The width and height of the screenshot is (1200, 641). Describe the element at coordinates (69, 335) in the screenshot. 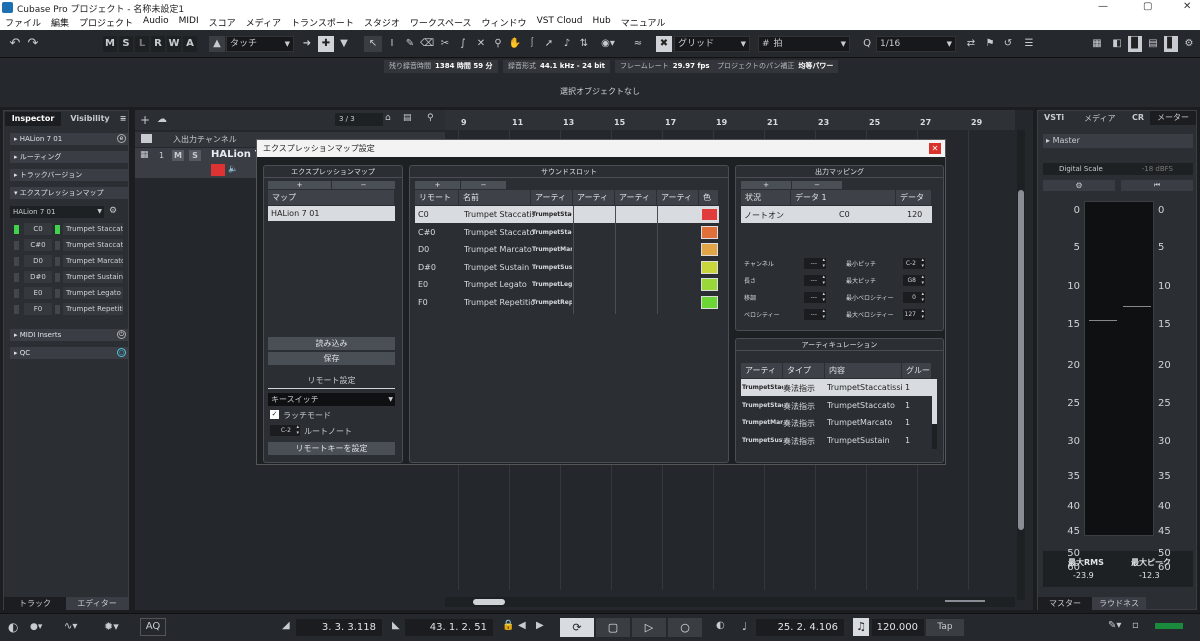

I see `section-midi-inserts: ▸ MIDI Inserts ⏻` at that location.